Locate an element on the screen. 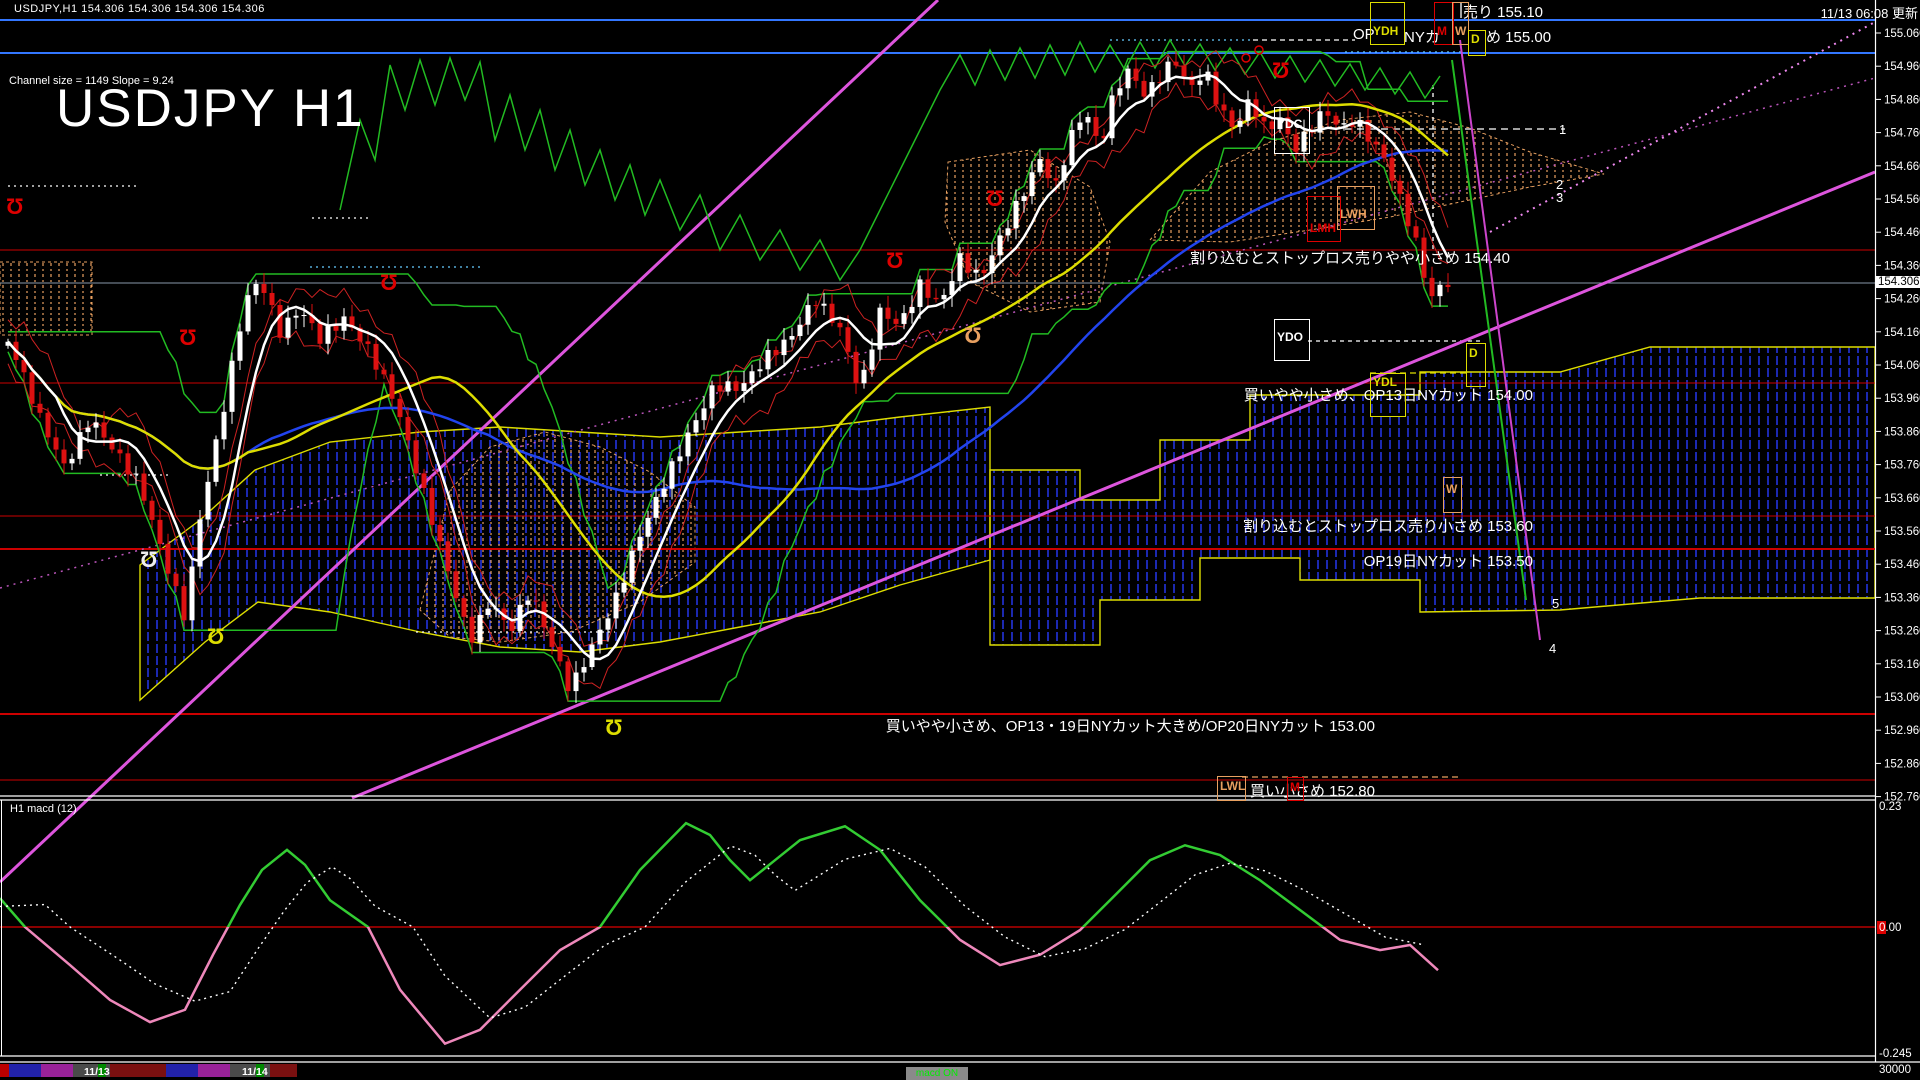 This screenshot has width=1920, height=1080. price-axis-label: 153.060 is located at coordinates (1902, 698).